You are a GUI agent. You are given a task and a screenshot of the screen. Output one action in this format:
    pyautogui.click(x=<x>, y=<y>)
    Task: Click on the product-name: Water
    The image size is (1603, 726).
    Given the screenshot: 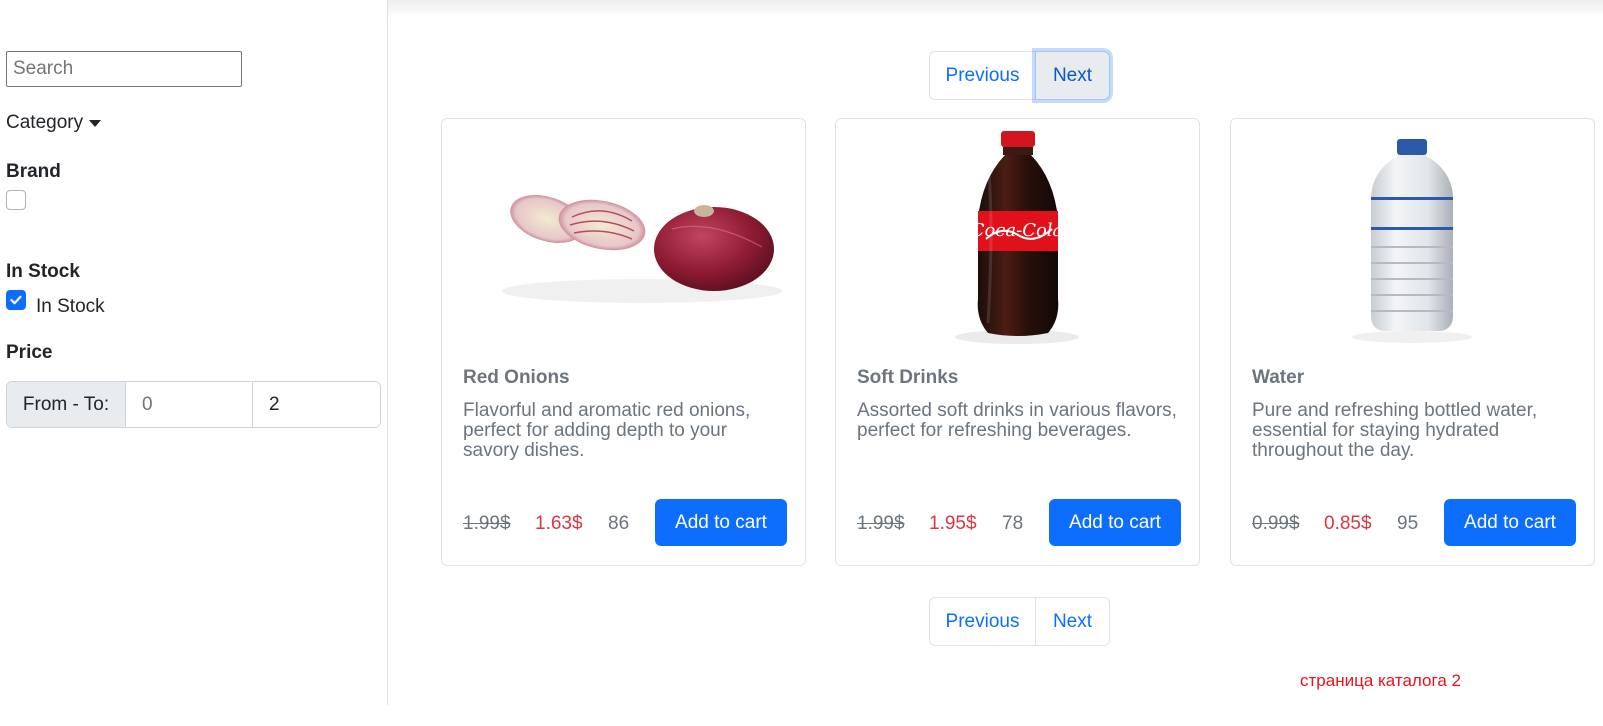 What is the action you would take?
    pyautogui.click(x=1278, y=377)
    